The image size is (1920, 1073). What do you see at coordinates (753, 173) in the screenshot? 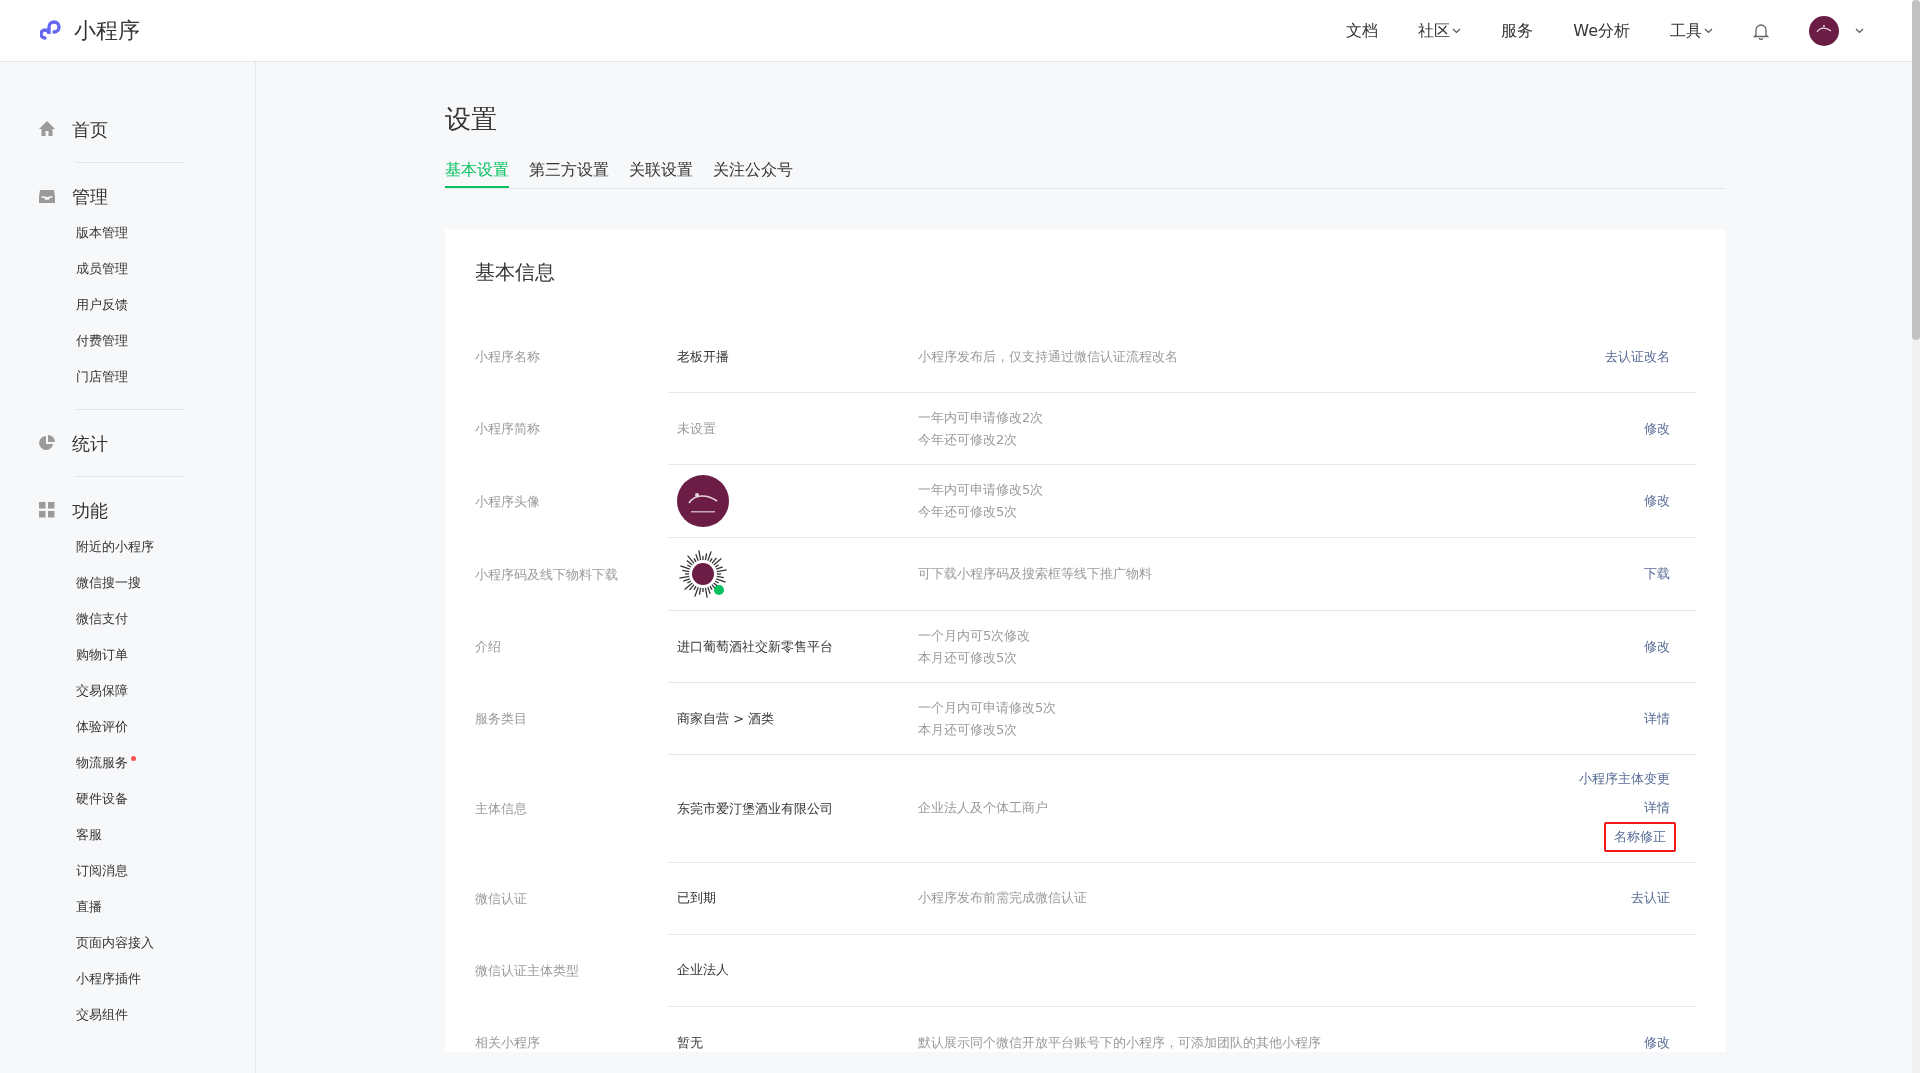
I see `tab: 关注公众号` at bounding box center [753, 173].